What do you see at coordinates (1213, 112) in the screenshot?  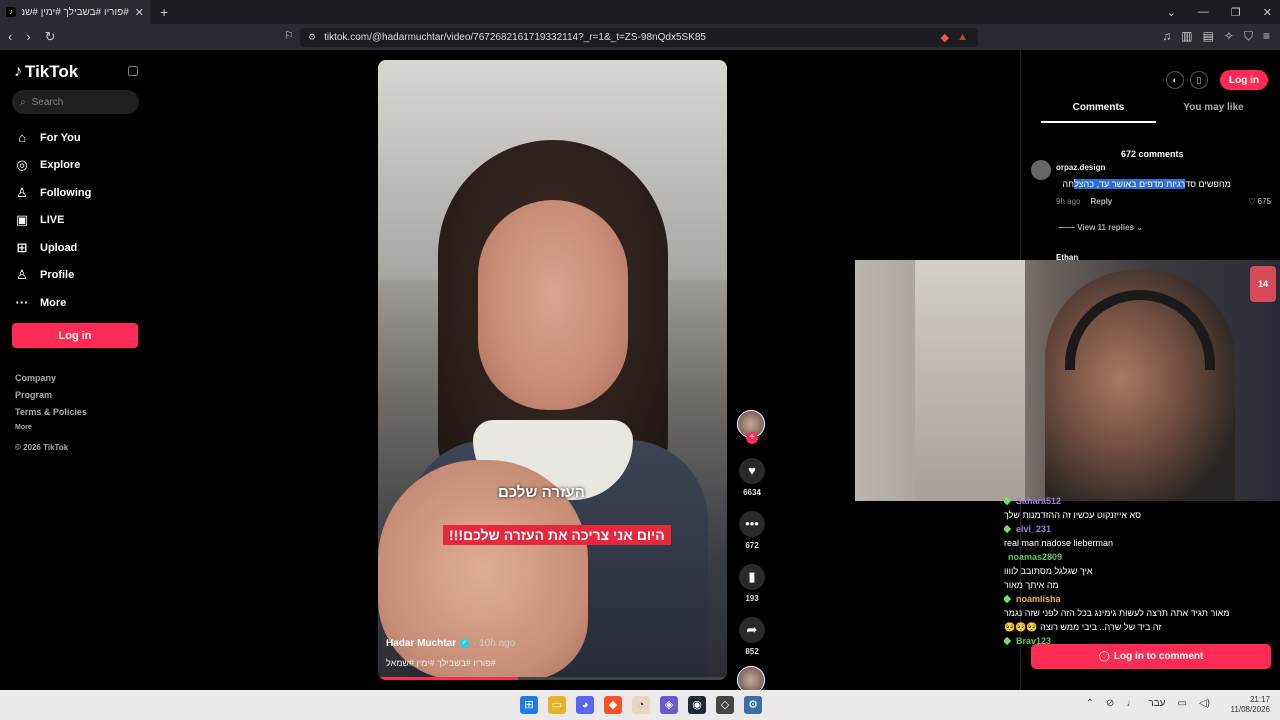 I see `tab-you-may-like: You may like` at bounding box center [1213, 112].